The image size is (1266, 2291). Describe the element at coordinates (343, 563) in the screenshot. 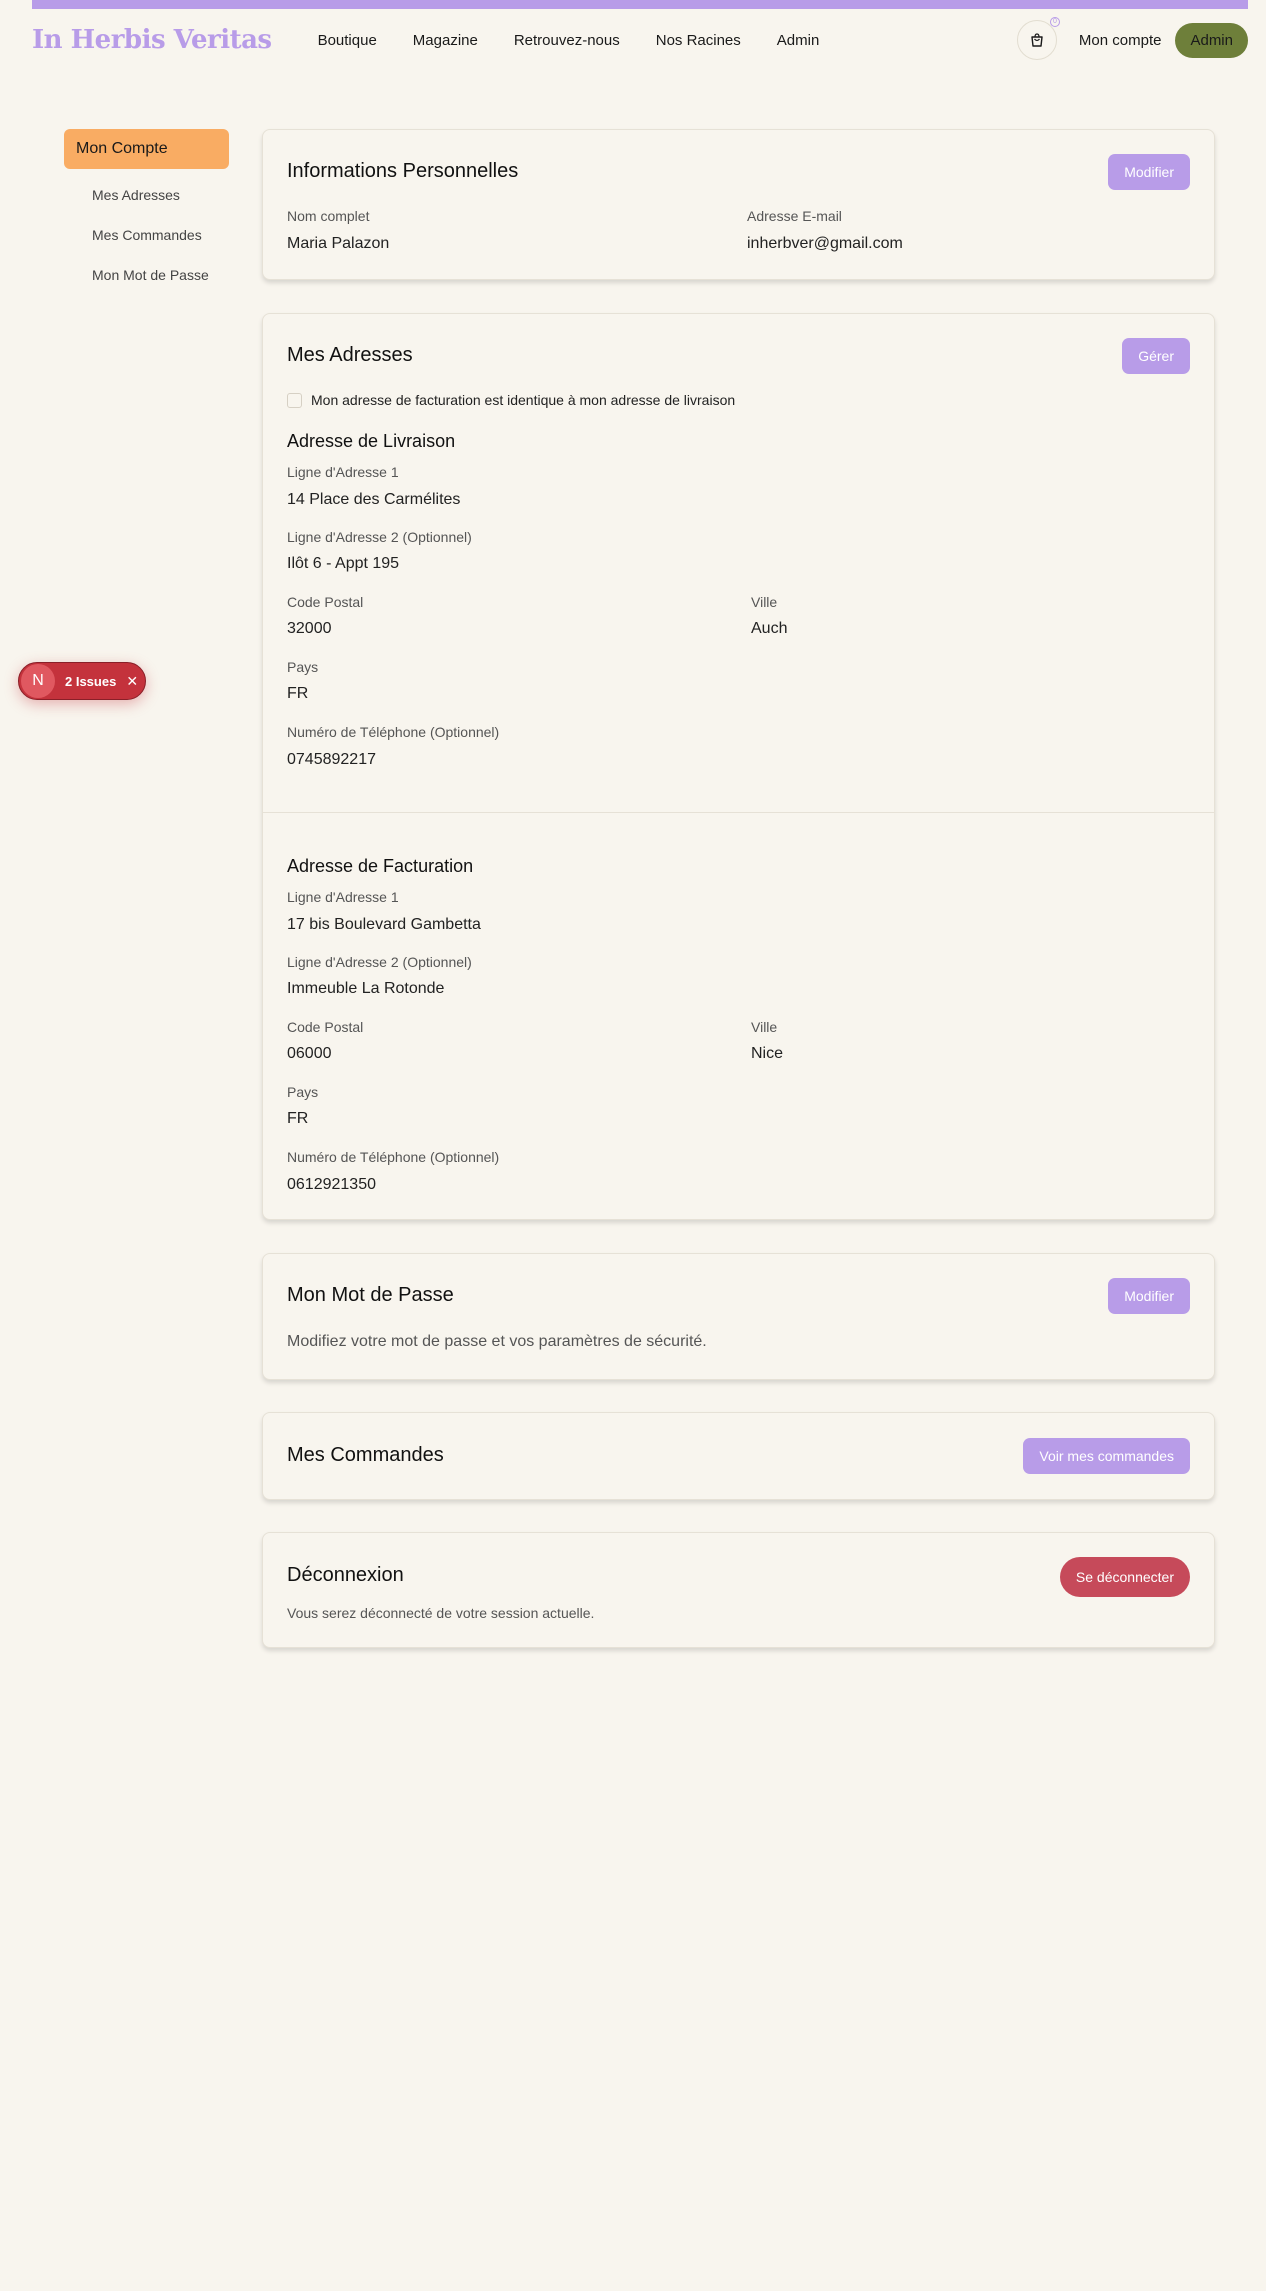

I see `shipping-line2-value: Ilôt 6 - Appt 195` at that location.